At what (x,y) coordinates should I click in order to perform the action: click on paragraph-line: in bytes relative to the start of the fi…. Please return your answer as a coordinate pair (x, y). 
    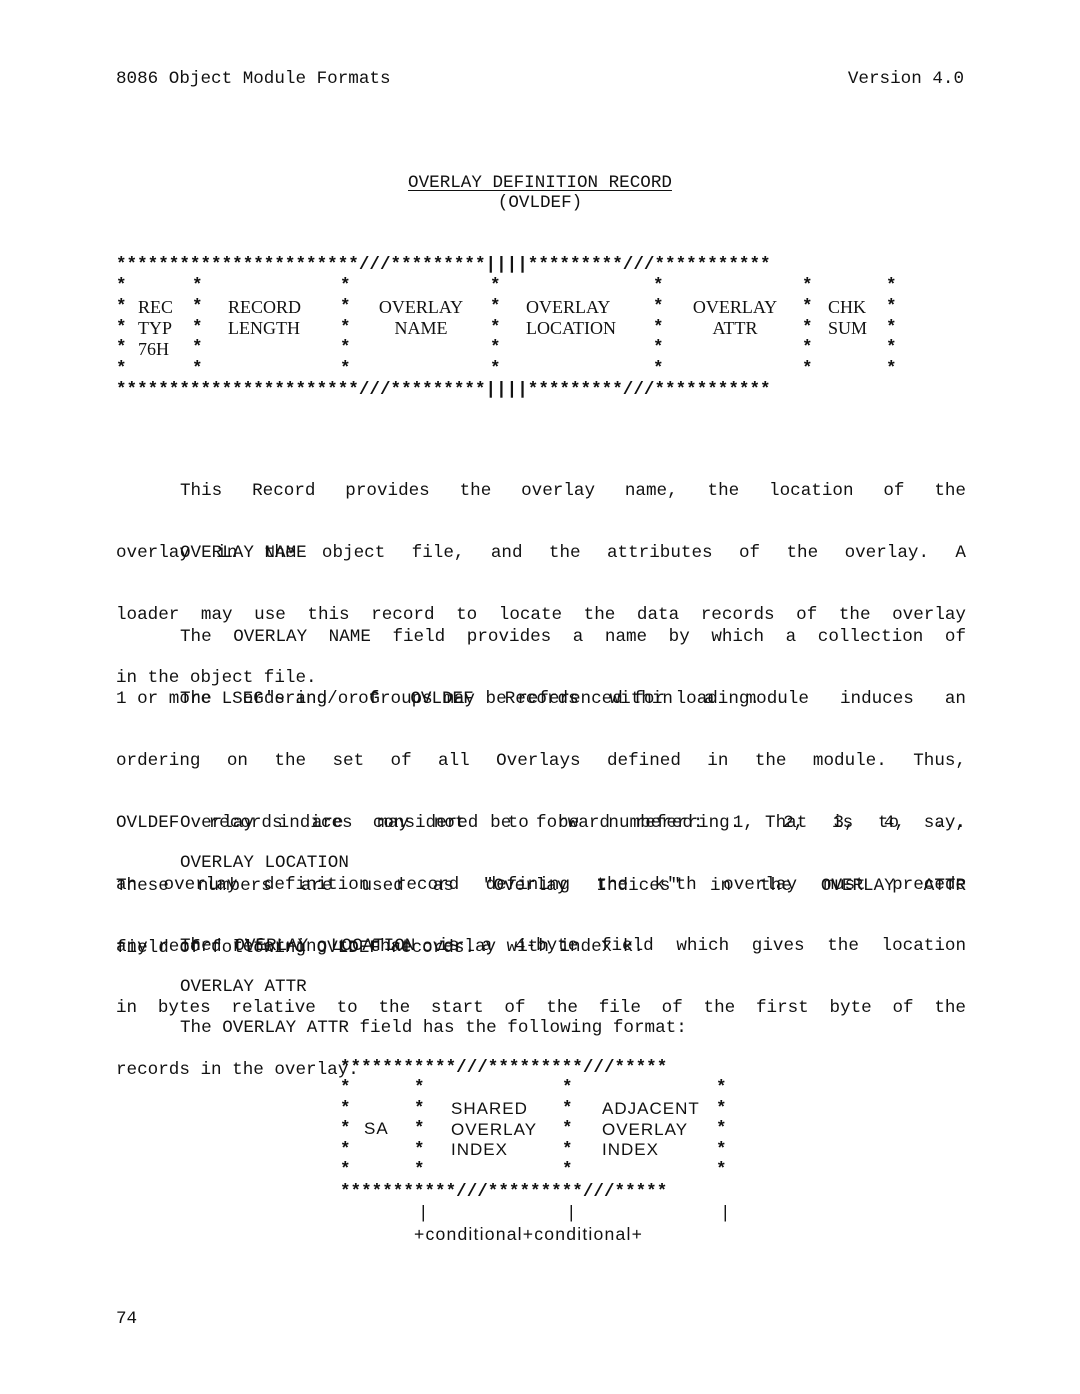
    Looking at the image, I should click on (541, 1007).